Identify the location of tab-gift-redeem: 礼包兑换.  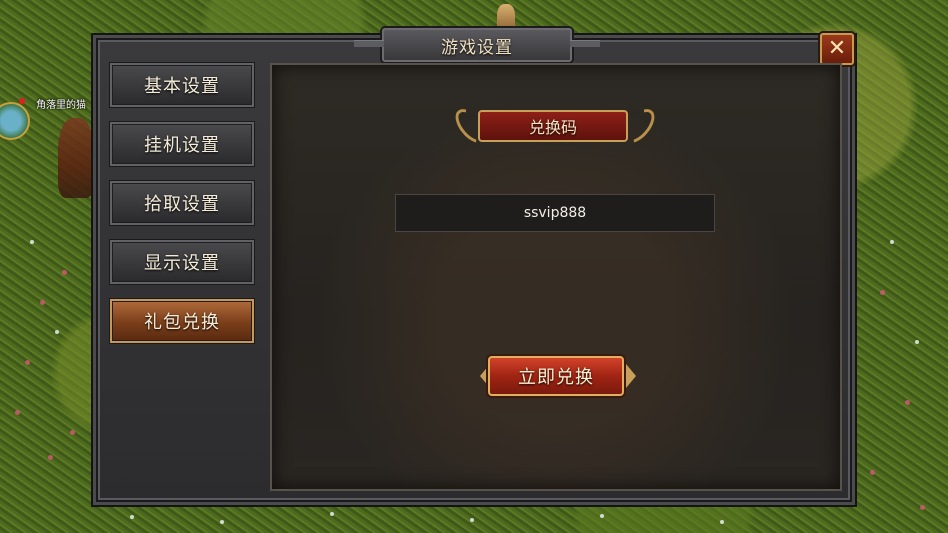
(182, 321).